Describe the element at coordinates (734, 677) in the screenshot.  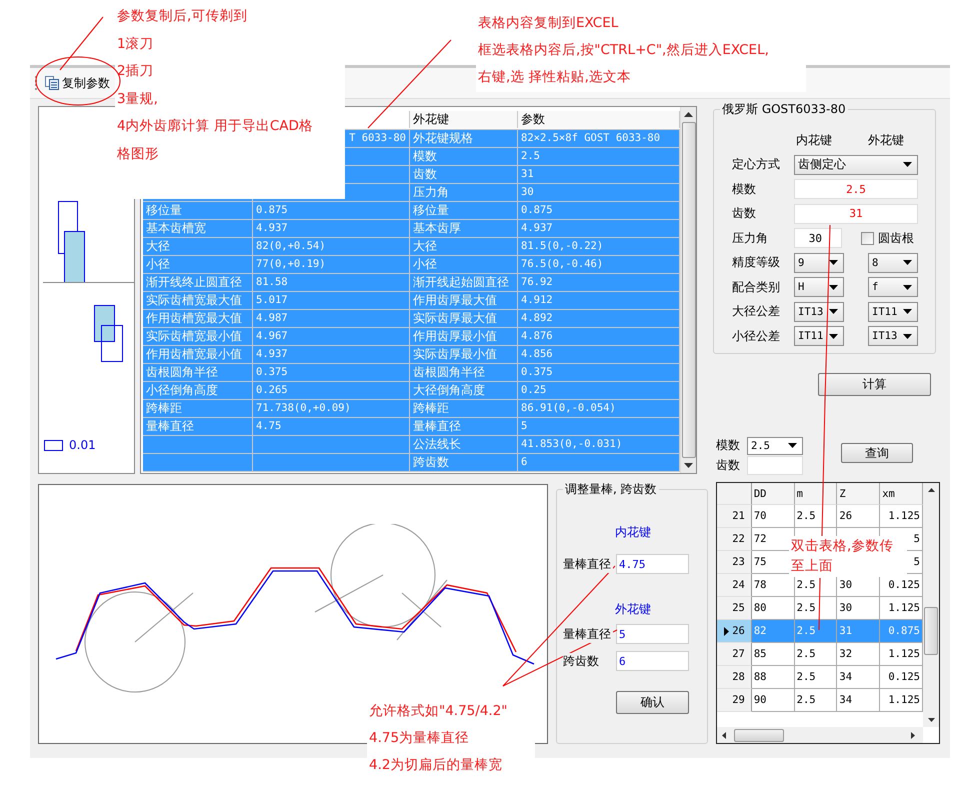
I see `row-header: 28` at that location.